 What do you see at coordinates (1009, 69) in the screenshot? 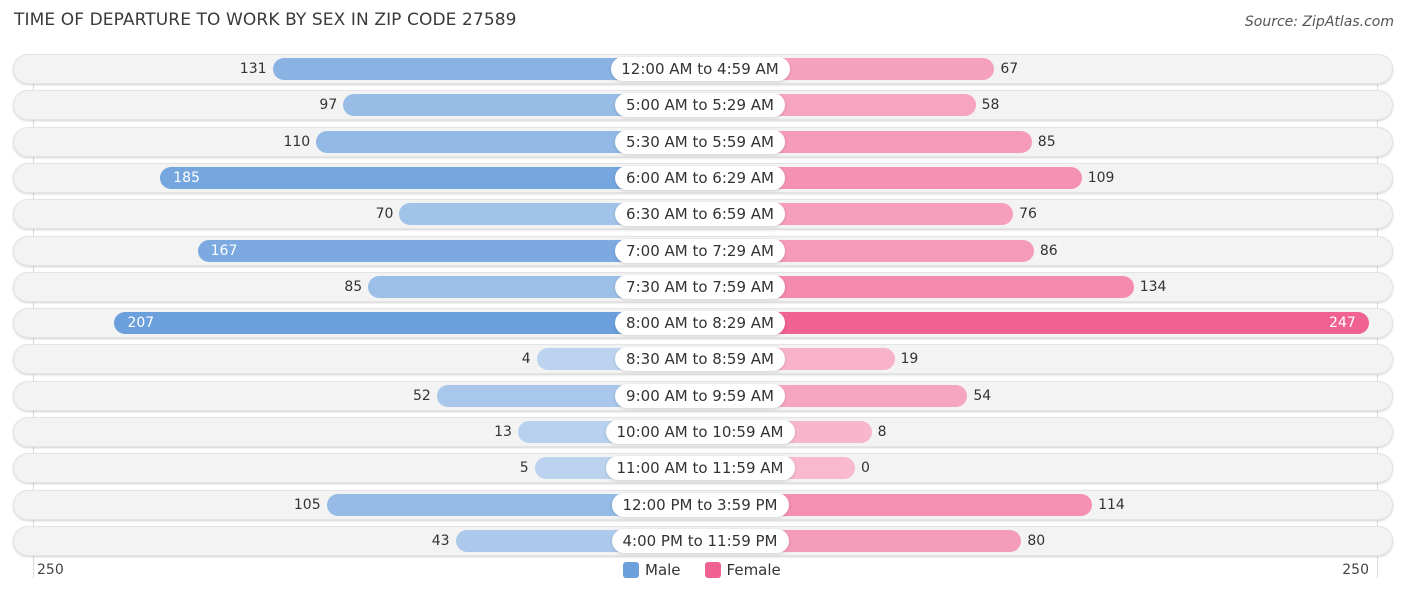
I see `value-label-female: 67` at bounding box center [1009, 69].